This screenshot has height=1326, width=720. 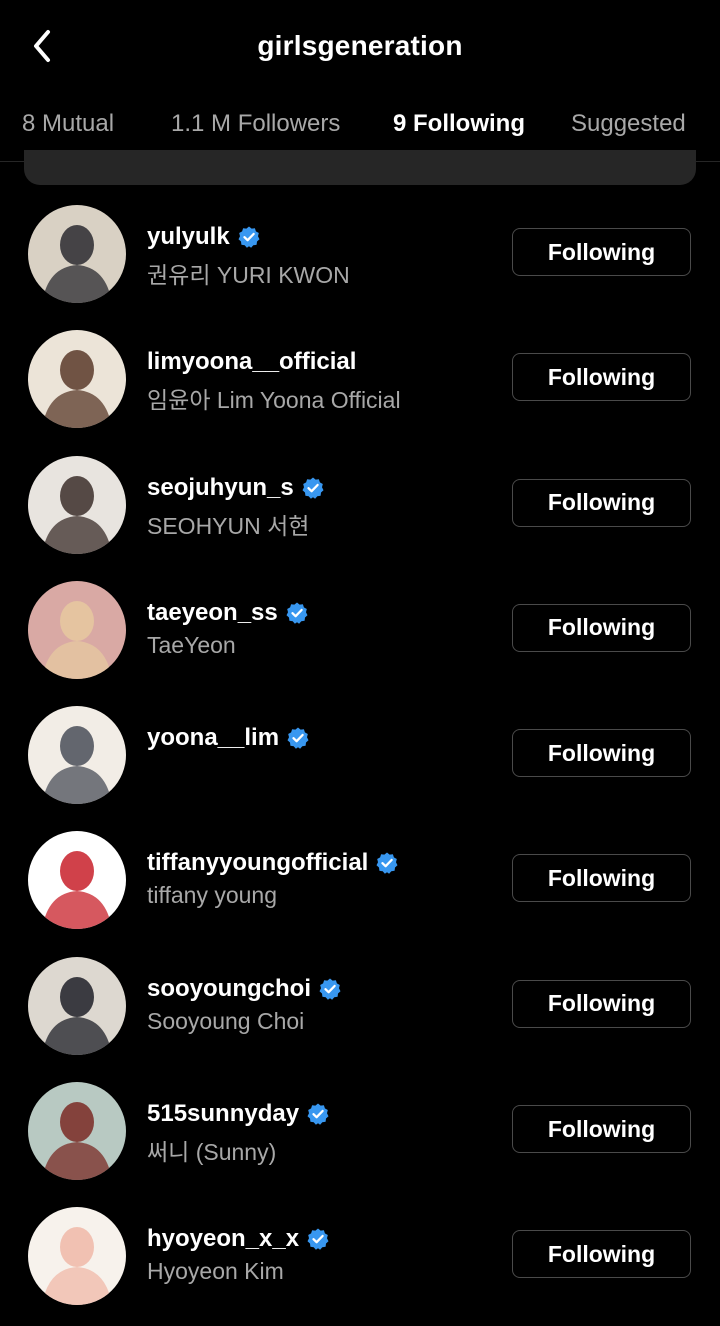 What do you see at coordinates (229, 989) in the screenshot?
I see `username: sooyoungchoi` at bounding box center [229, 989].